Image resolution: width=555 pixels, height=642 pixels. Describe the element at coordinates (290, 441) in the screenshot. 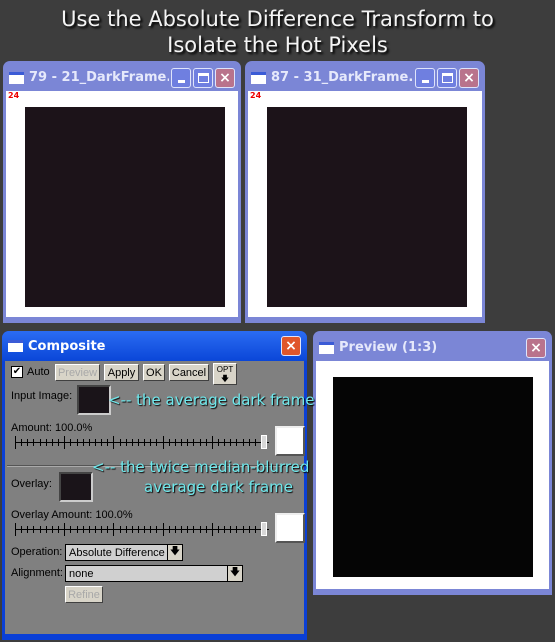

I see `amount-swatch` at that location.